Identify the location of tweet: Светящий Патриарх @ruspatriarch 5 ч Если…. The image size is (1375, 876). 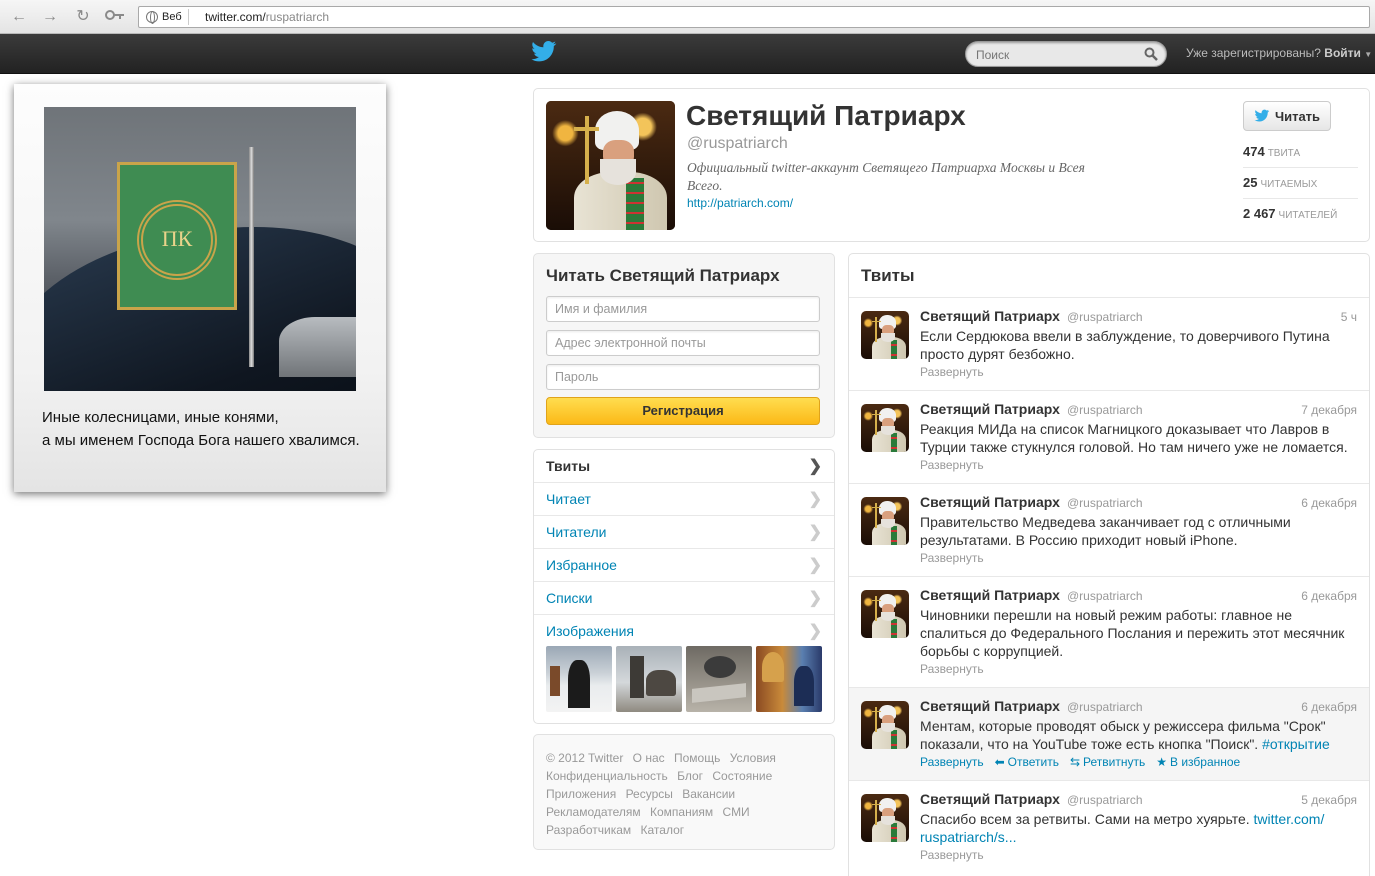
(1109, 344).